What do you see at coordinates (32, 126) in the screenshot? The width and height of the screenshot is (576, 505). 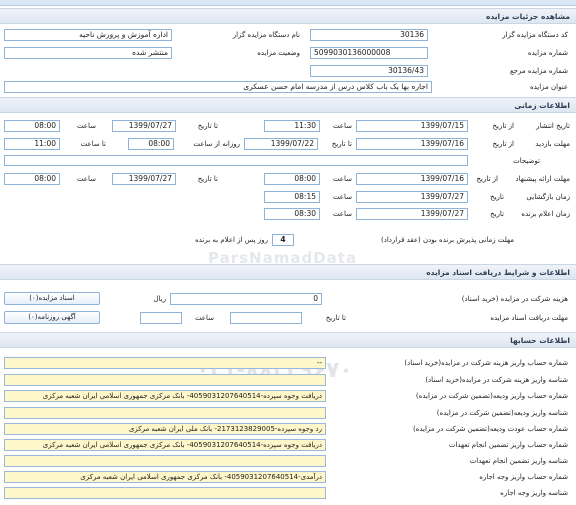 I see `publish-to-time-field: 08:00` at bounding box center [32, 126].